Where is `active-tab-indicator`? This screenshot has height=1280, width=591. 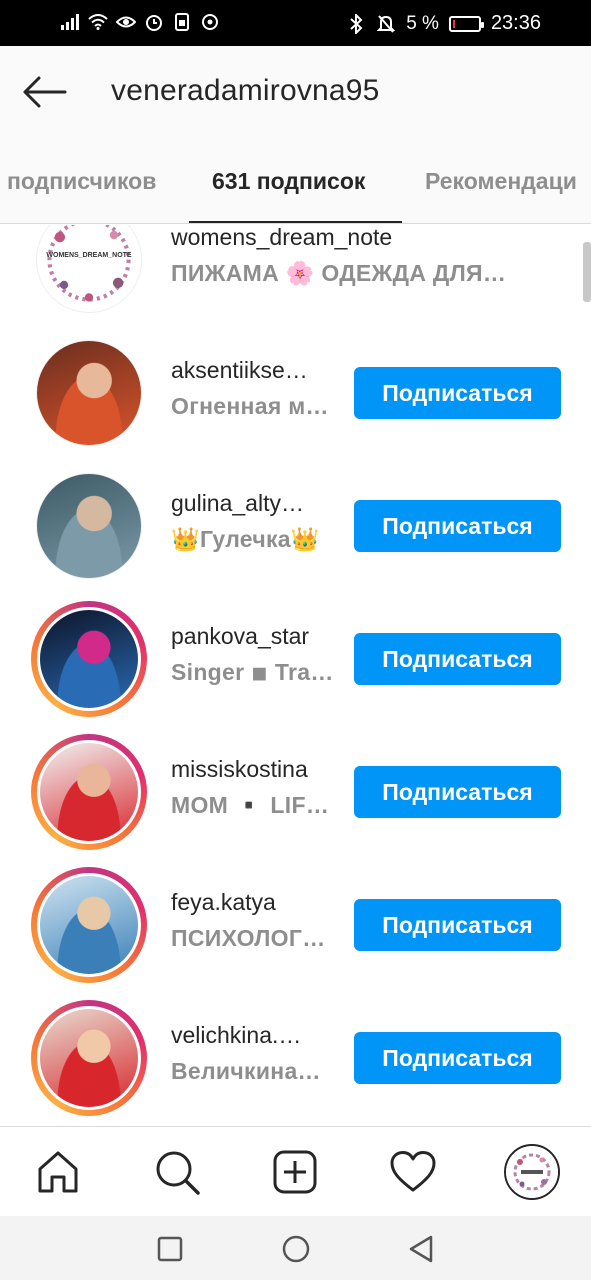
active-tab-indicator is located at coordinates (295, 222).